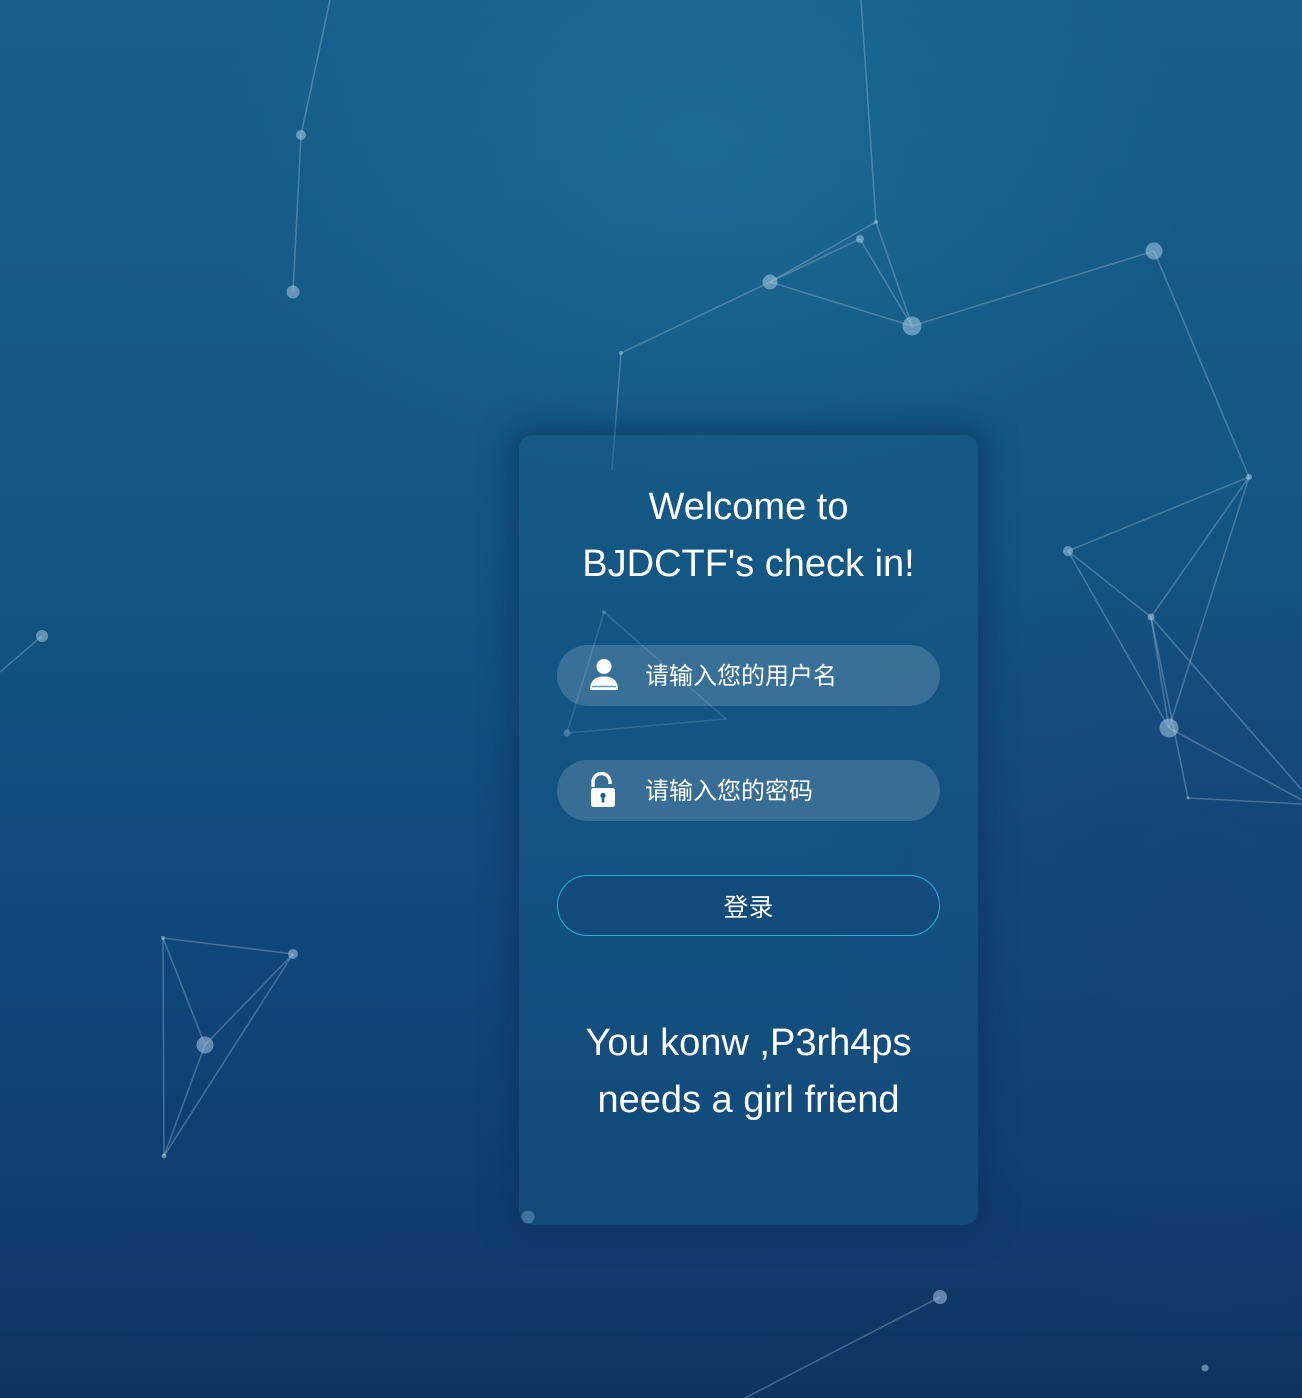 The height and width of the screenshot is (1398, 1302). I want to click on hint-message-line2: needs a girl friend, so click(748, 1100).